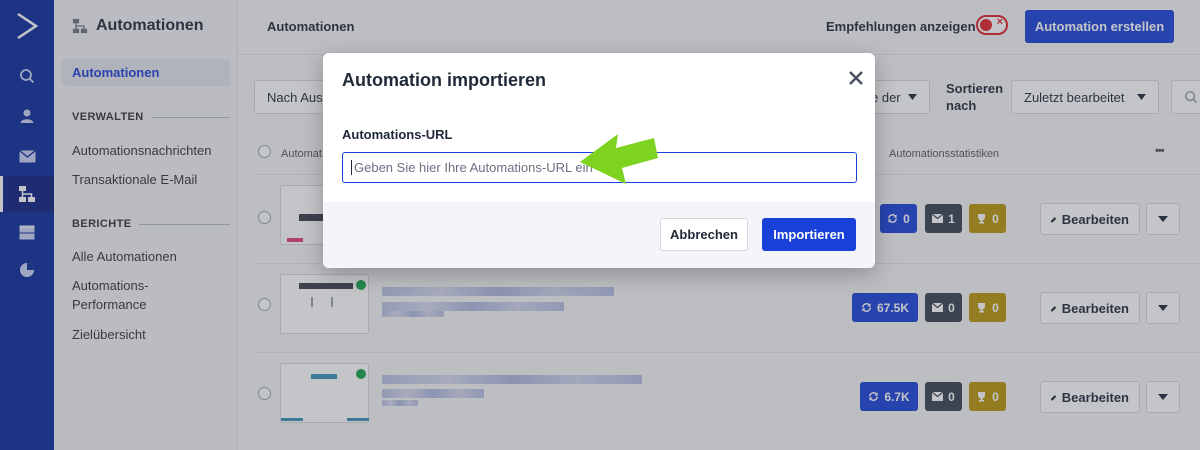 This screenshot has height=450, width=1200. I want to click on dialog-title: Automation importieren, so click(444, 80).